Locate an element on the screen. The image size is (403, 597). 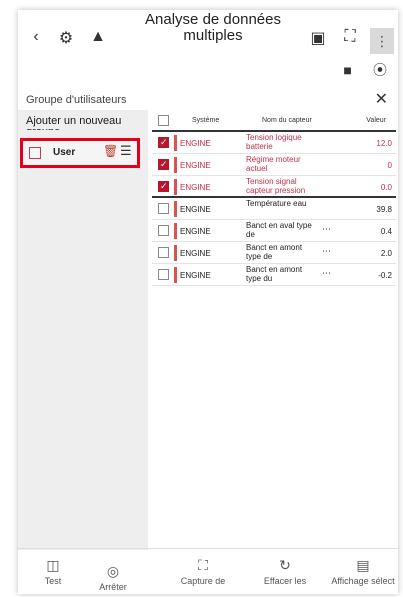
table-row: ENGINE Banct en amont type du ⋯ -0.2 is located at coordinates (274, 275).